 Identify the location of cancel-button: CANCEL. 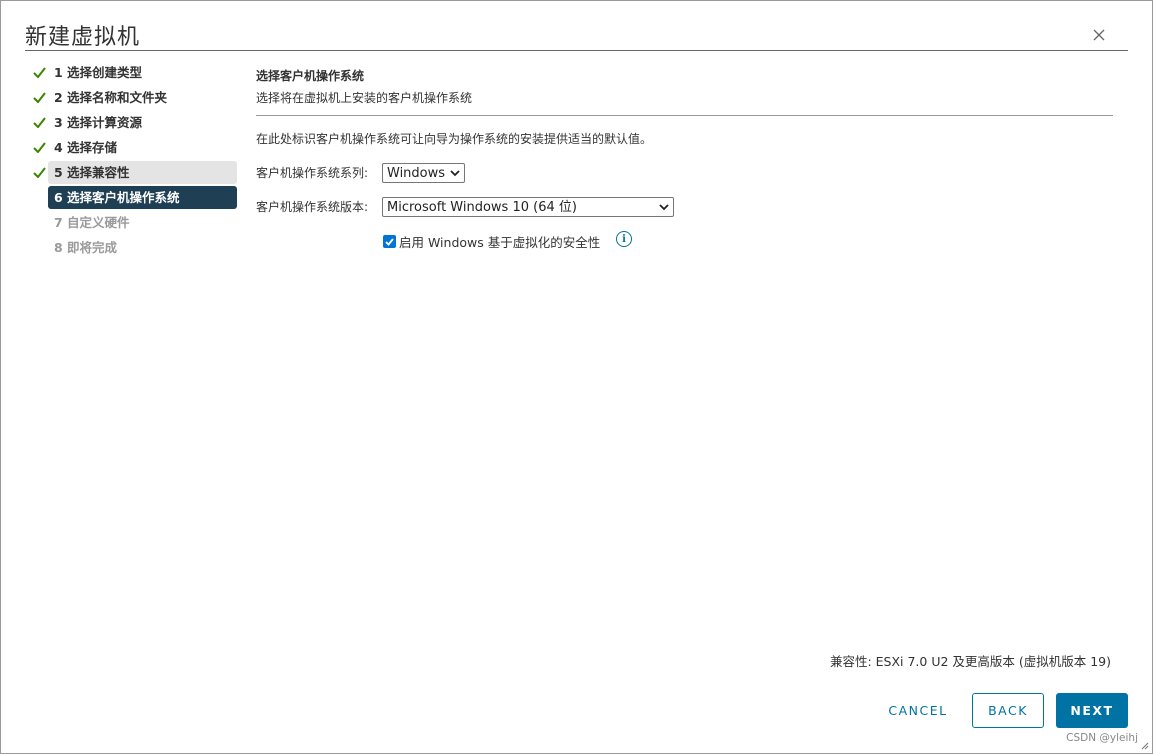
(918, 710).